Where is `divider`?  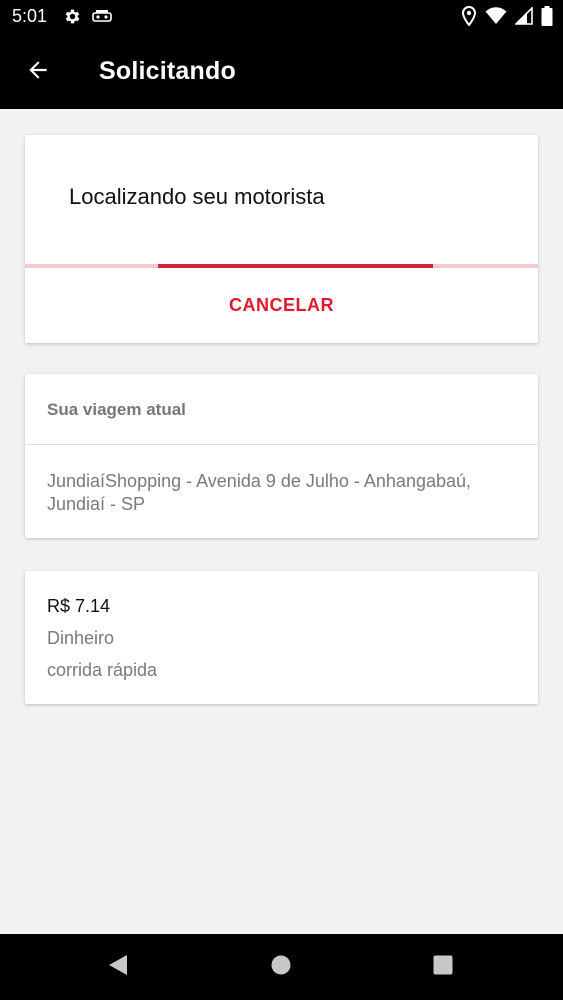 divider is located at coordinates (281, 444).